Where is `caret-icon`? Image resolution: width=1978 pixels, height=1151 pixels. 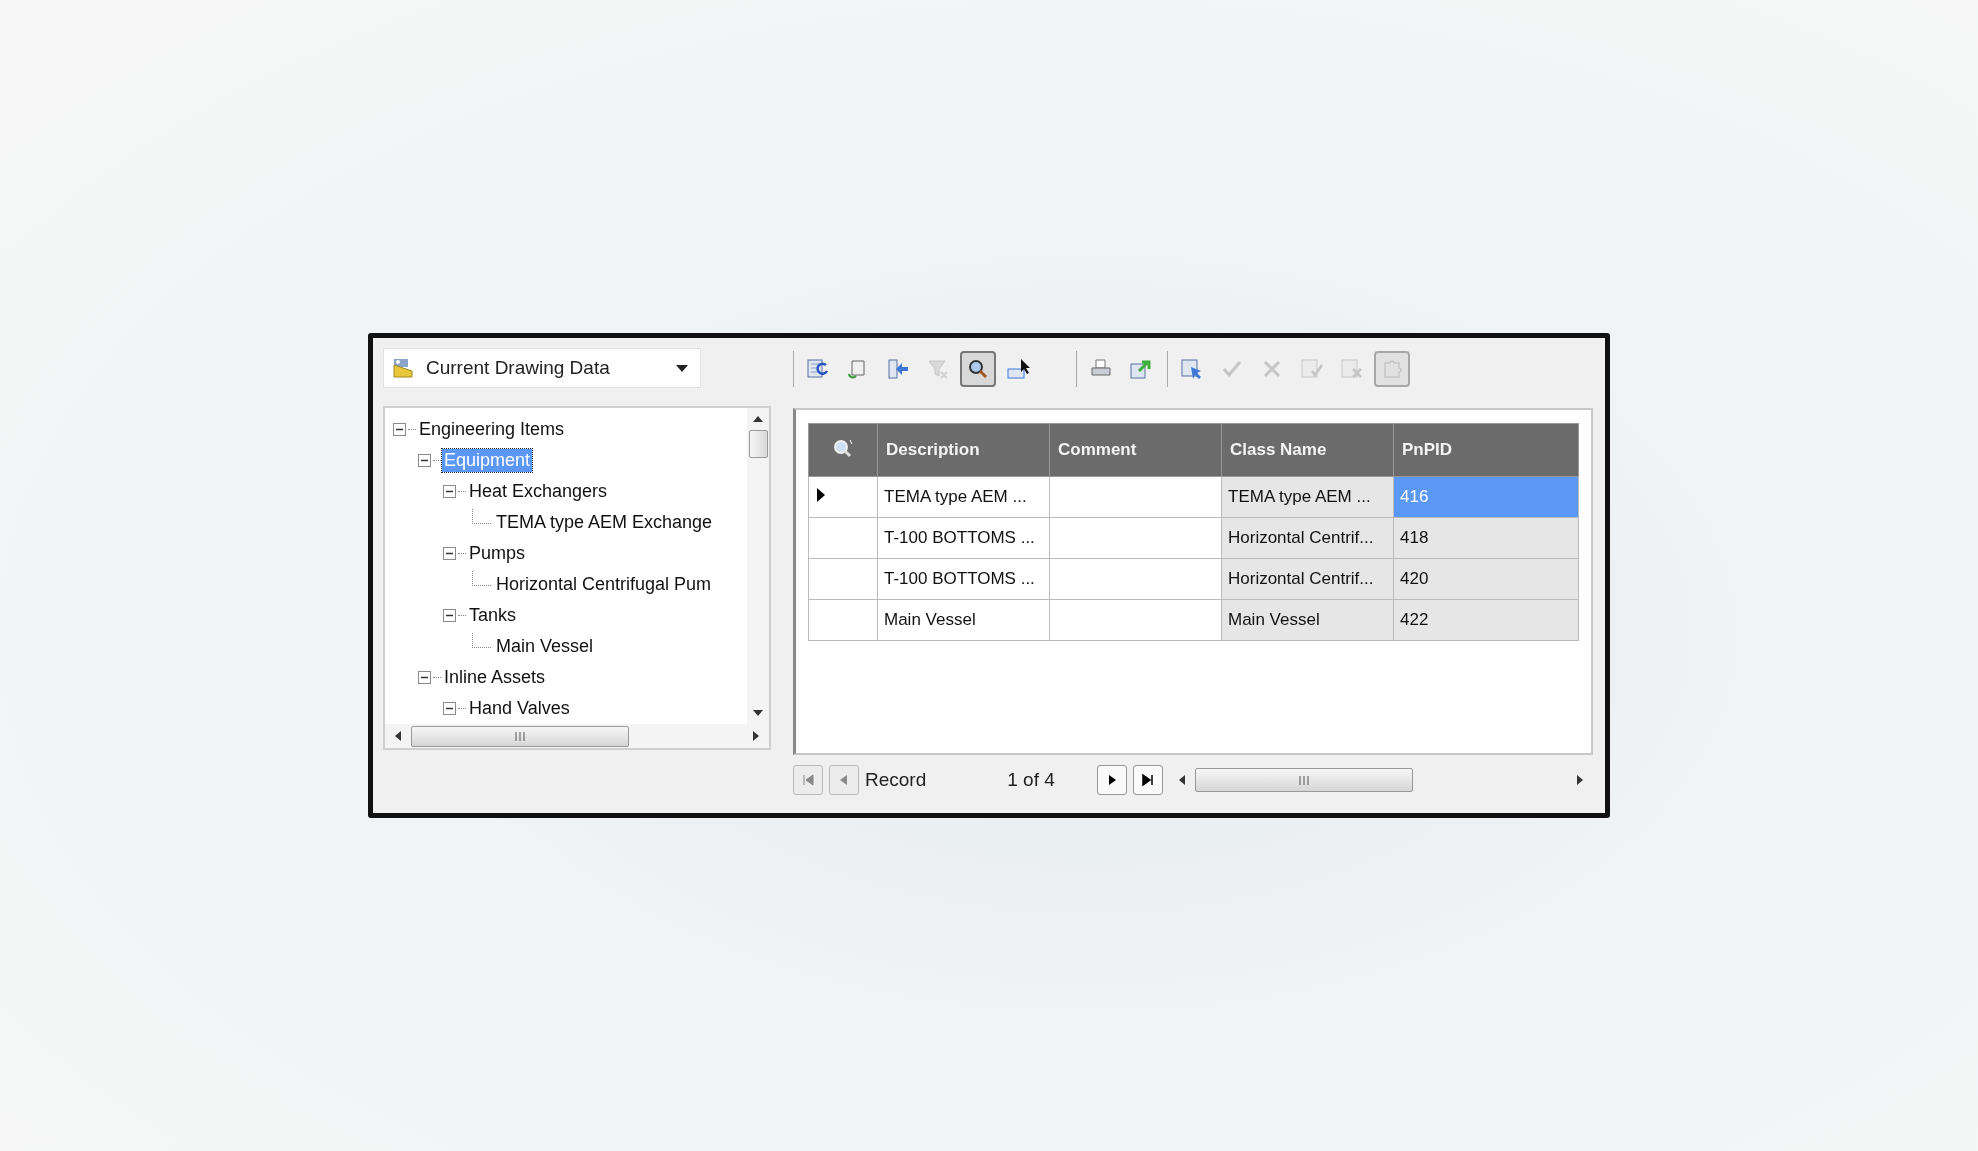
caret-icon is located at coordinates (682, 368).